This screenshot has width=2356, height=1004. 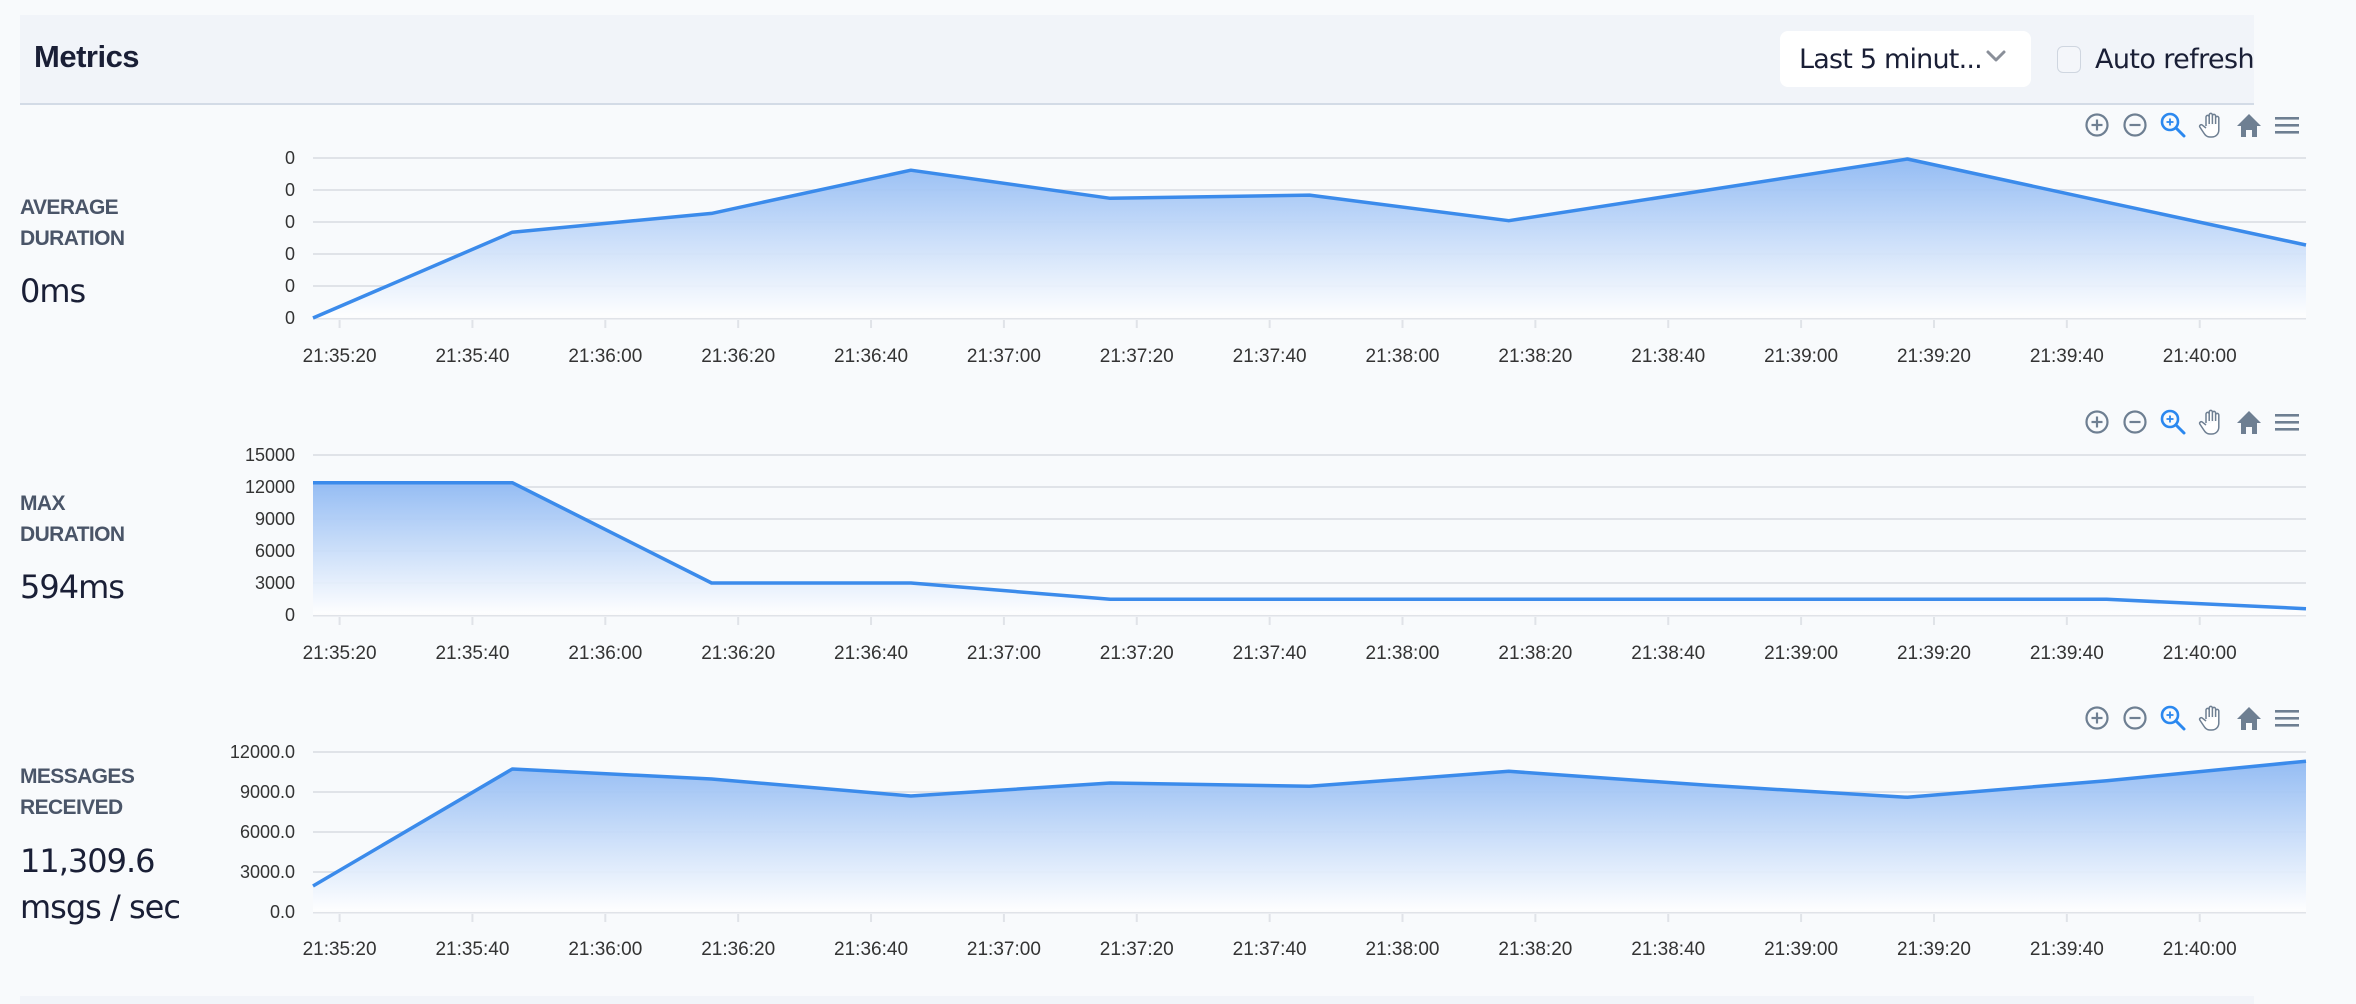 What do you see at coordinates (262, 752) in the screenshot?
I see `y-tick-label: 12000.0` at bounding box center [262, 752].